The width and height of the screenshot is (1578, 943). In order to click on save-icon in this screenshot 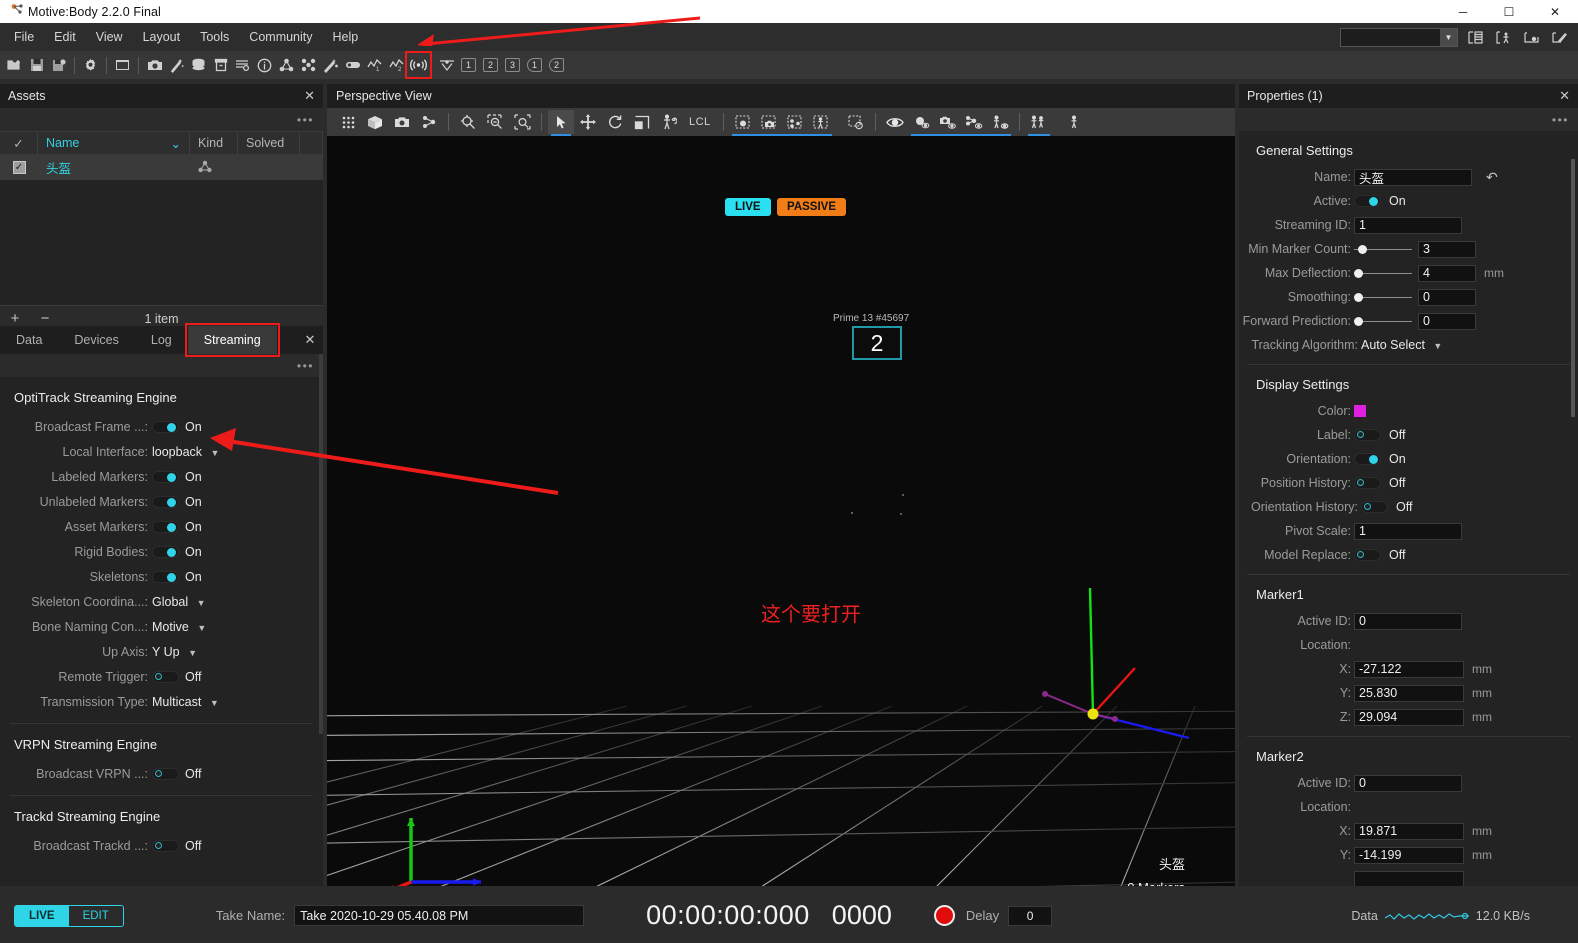, I will do `click(36, 65)`.